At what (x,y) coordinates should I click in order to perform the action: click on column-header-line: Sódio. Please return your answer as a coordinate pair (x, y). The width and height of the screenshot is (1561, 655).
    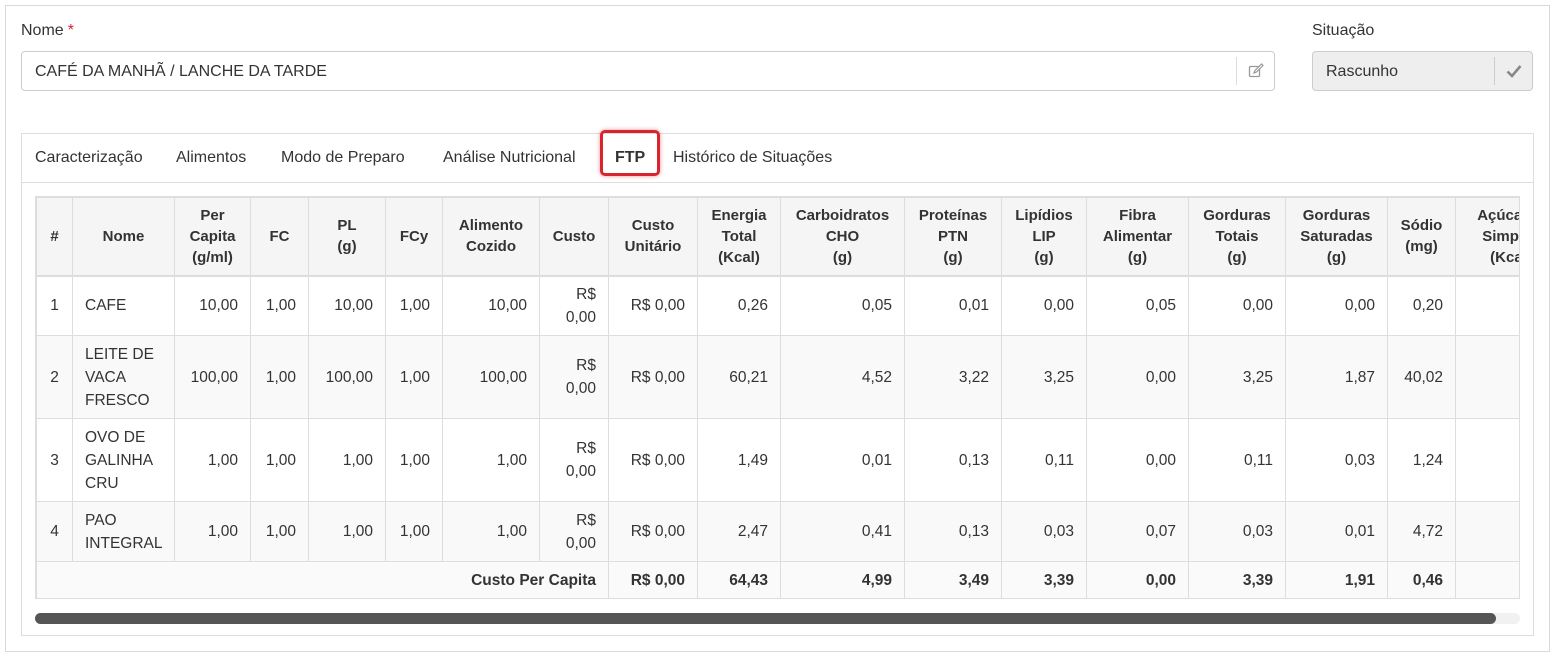
    Looking at the image, I should click on (1421, 226).